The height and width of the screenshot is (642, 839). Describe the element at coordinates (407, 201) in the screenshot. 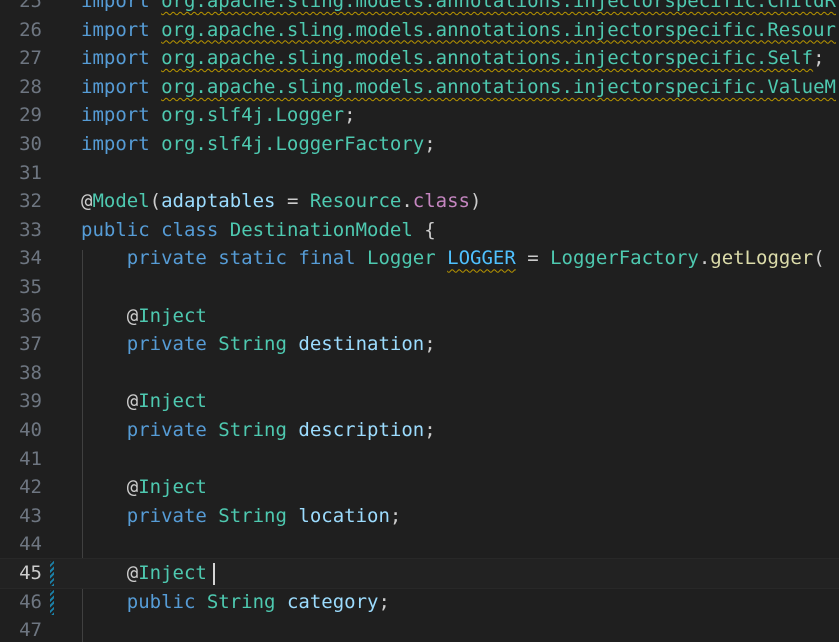

I see `code-token: .` at that location.